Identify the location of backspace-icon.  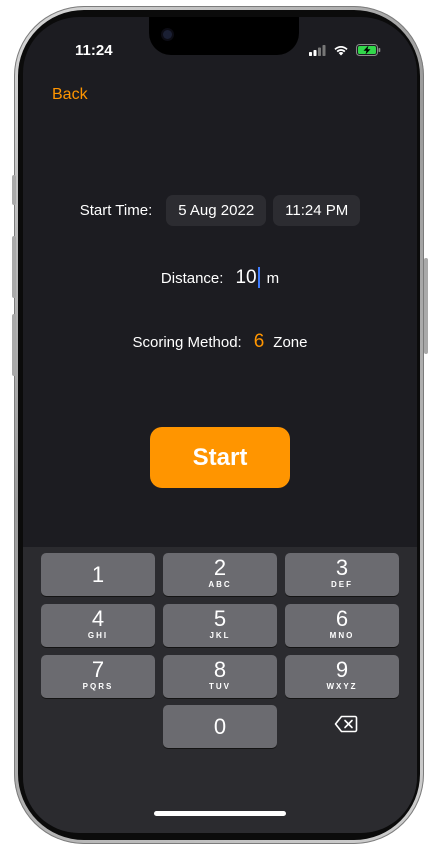
(346, 726).